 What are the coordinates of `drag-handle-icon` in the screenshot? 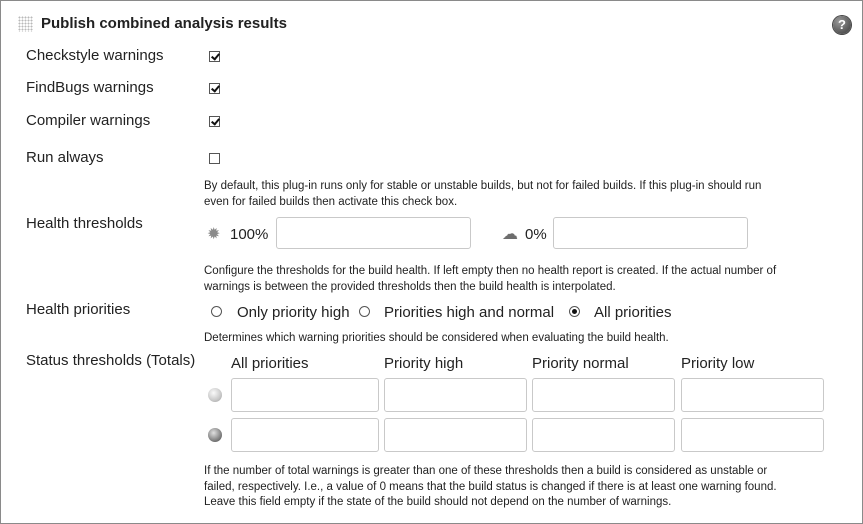 It's located at (25, 24).